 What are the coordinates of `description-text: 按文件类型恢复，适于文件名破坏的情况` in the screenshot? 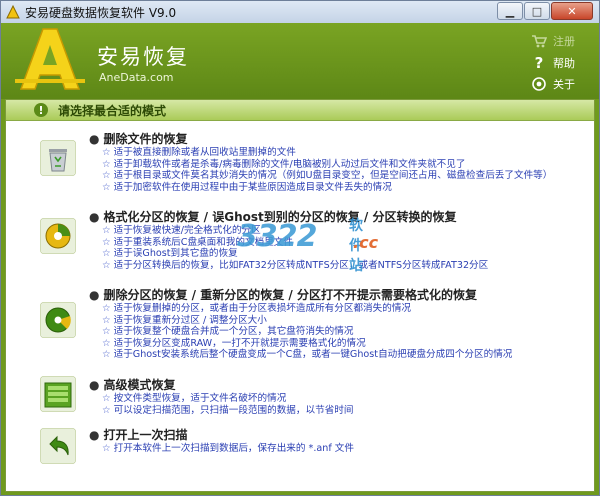 It's located at (200, 398).